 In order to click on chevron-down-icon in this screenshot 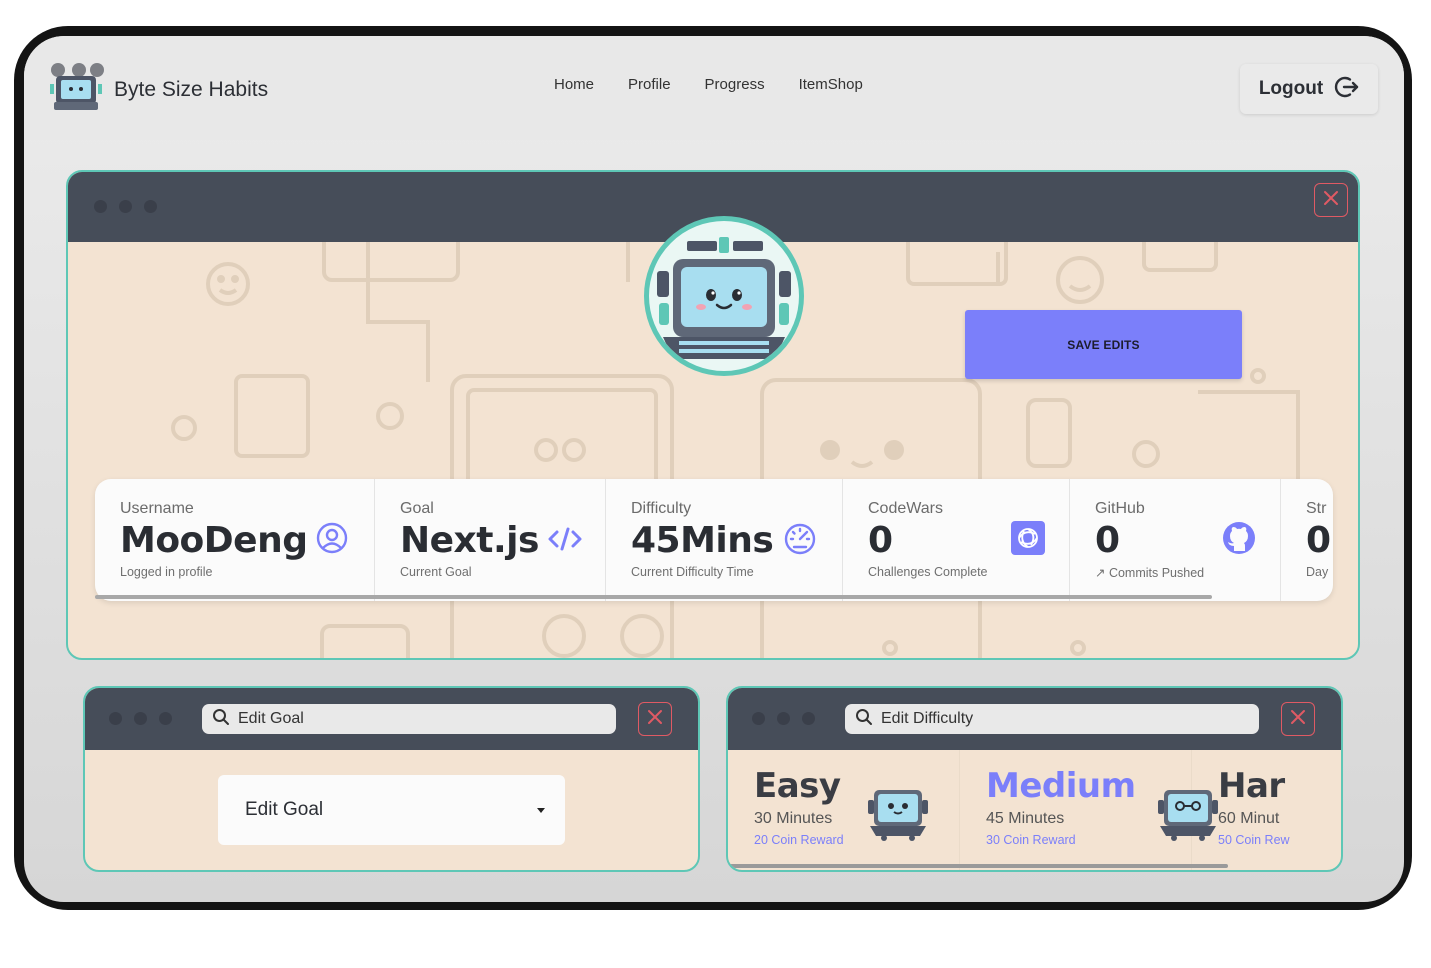, I will do `click(541, 810)`.